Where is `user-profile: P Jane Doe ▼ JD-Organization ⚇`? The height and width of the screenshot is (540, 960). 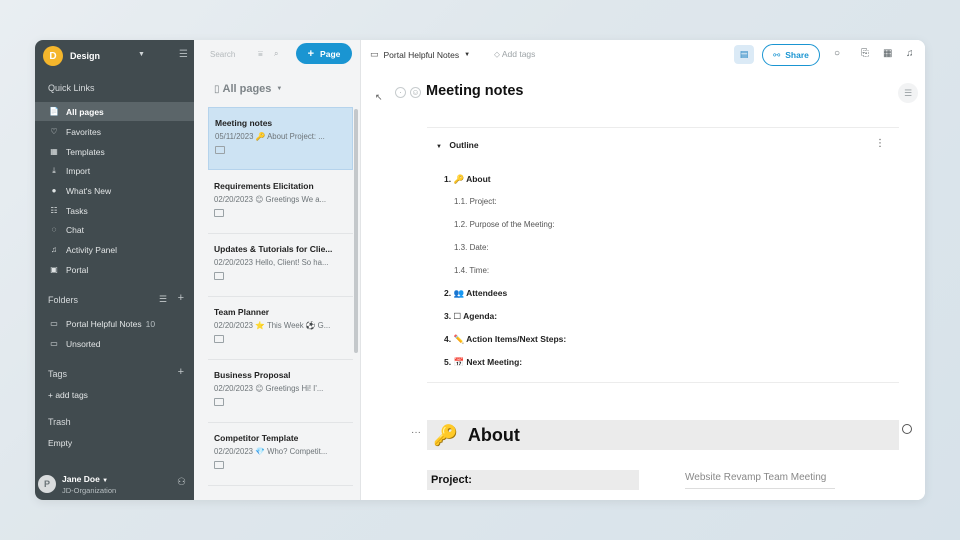 user-profile: P Jane Doe ▼ JD-Organization ⚇ is located at coordinates (114, 484).